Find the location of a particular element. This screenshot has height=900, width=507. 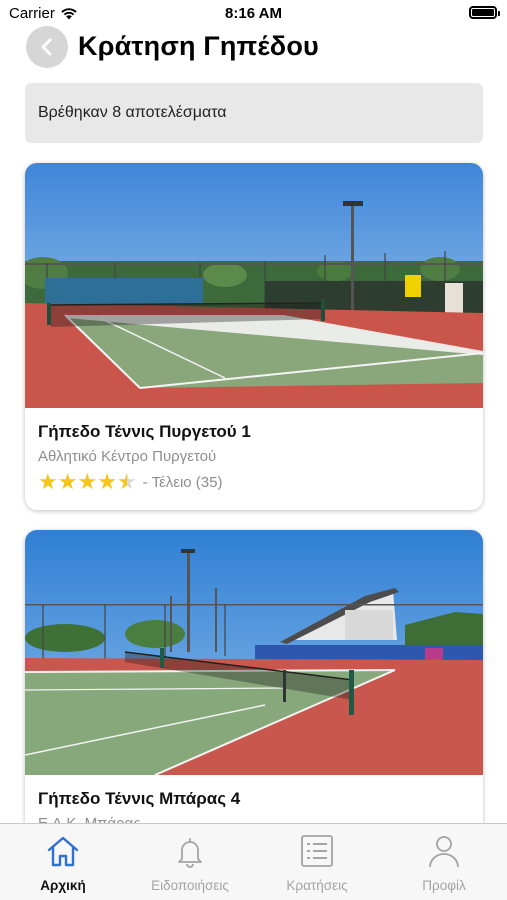

status-bar: Carrier 8:16 AM is located at coordinates (253, 13).